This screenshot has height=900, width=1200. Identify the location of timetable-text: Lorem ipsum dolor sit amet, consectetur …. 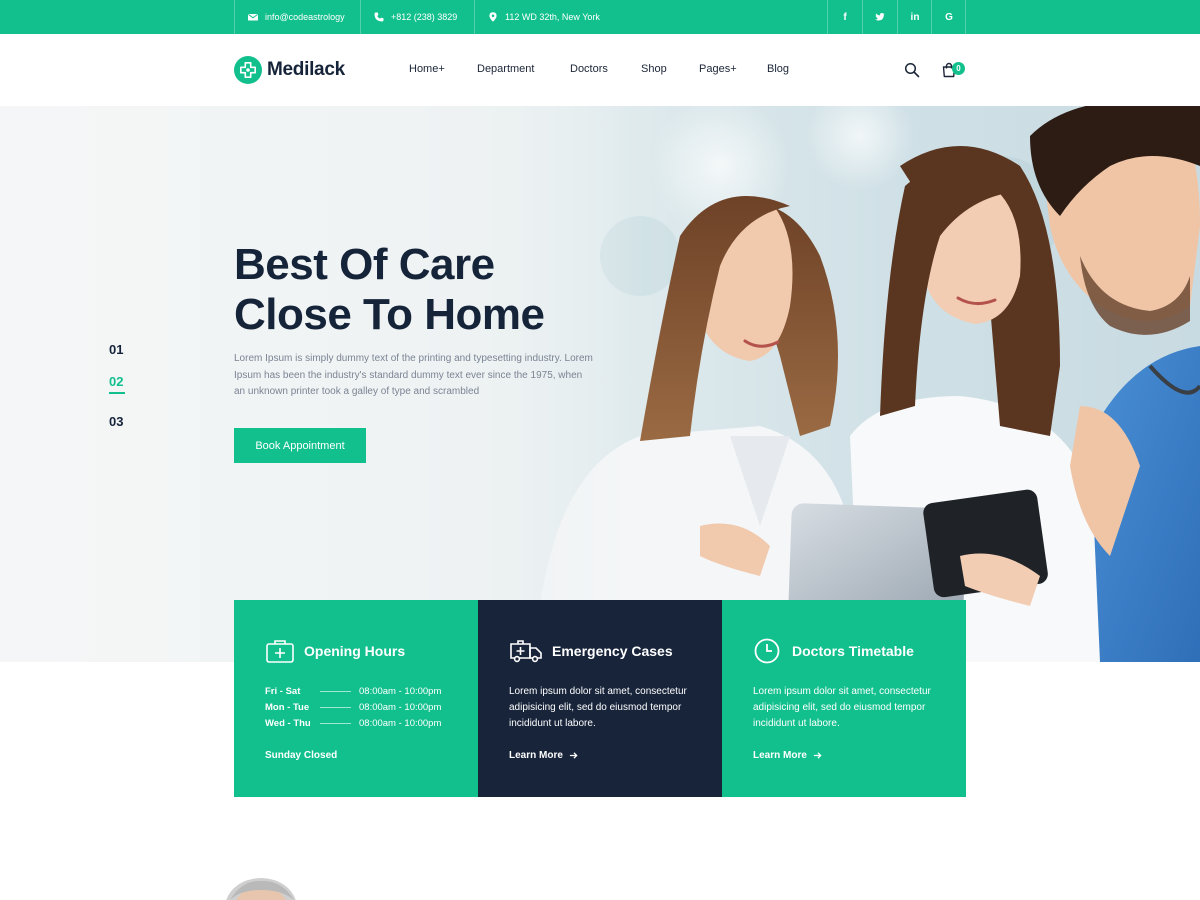
(842, 707).